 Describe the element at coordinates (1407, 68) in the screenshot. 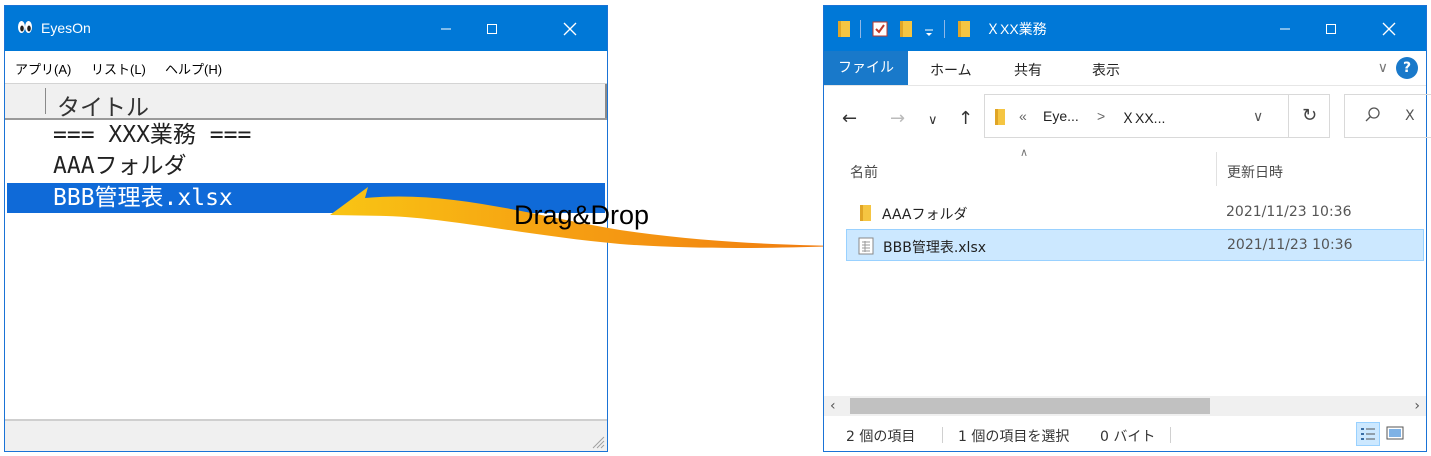

I see `help-icon: ?` at that location.